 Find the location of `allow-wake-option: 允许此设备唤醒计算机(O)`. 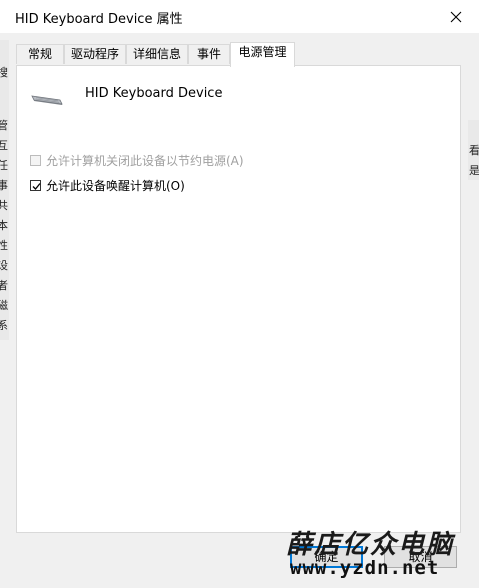

allow-wake-option: 允许此设备唤醒计算机(O) is located at coordinates (107, 185).